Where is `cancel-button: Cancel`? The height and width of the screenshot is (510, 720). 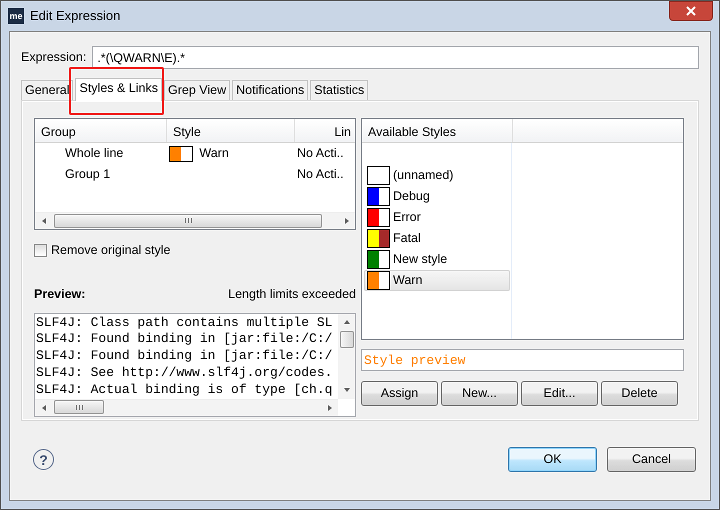
cancel-button: Cancel is located at coordinates (651, 459).